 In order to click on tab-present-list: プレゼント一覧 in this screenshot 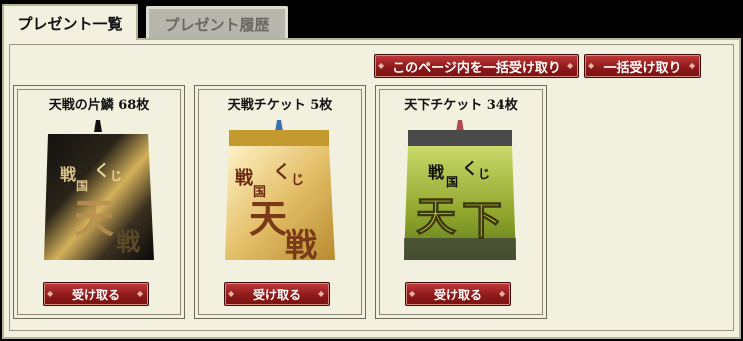, I will do `click(70, 22)`.